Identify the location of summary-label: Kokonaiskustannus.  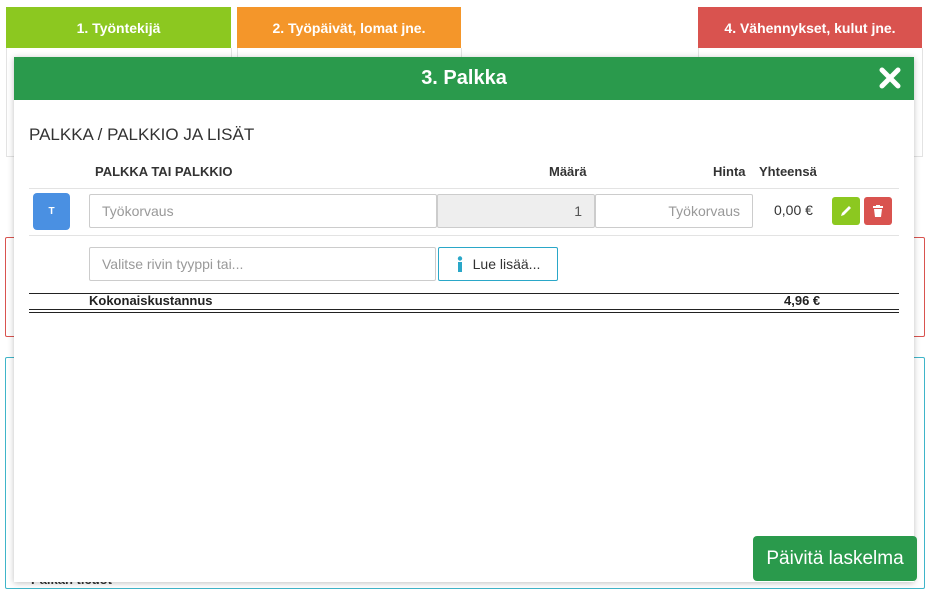
(151, 300).